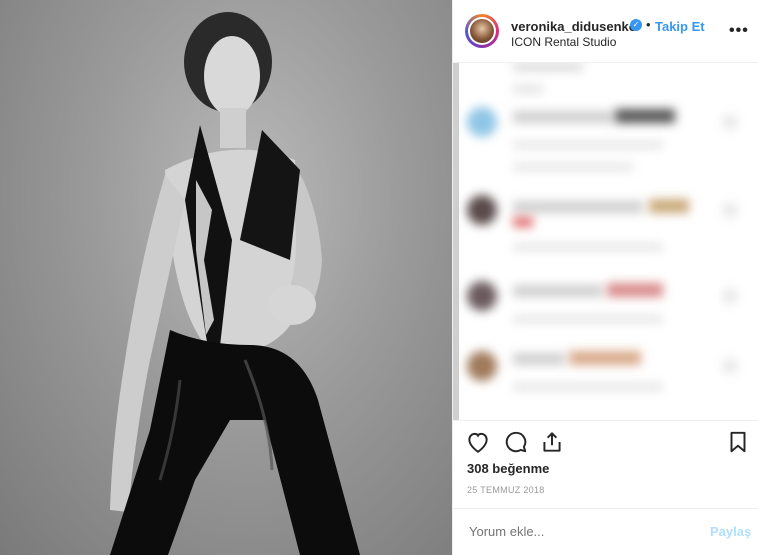 The image size is (758, 556). Describe the element at coordinates (730, 531) in the screenshot. I see `post-comment-button: Paylaş` at that location.